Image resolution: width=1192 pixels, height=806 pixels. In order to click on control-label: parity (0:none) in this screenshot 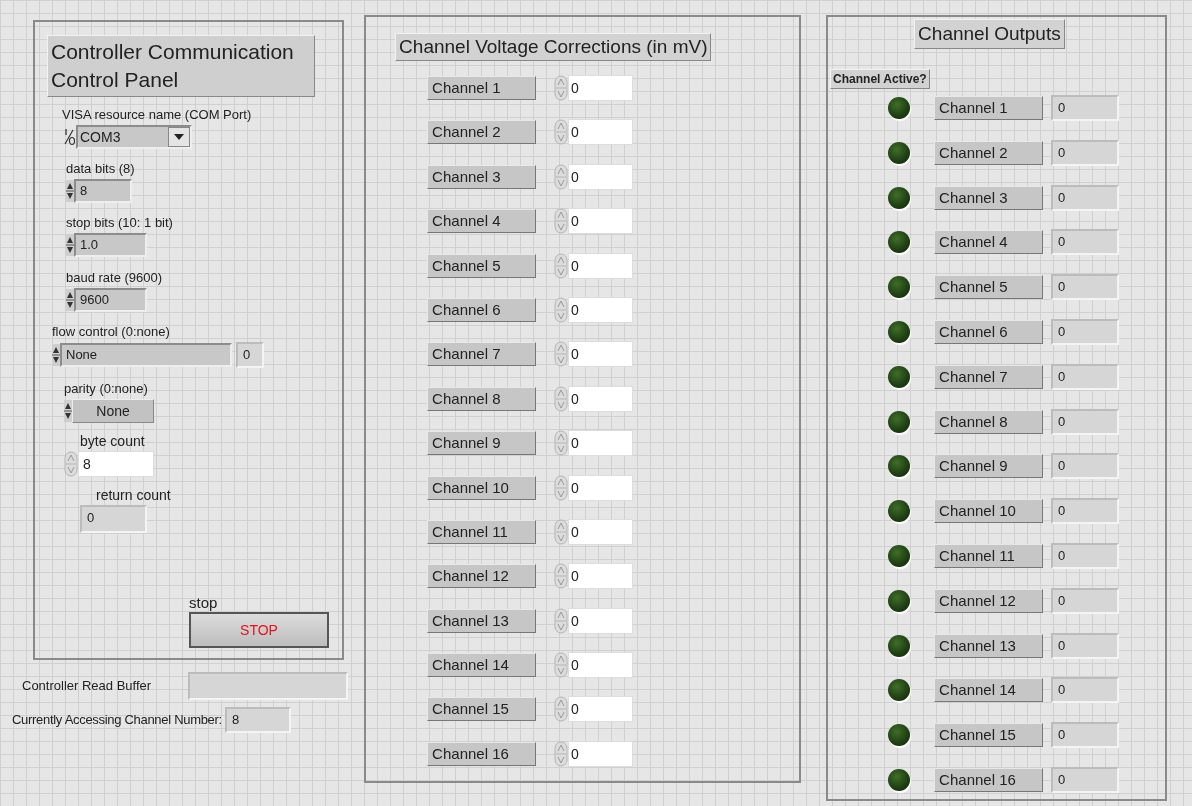, I will do `click(106, 389)`.